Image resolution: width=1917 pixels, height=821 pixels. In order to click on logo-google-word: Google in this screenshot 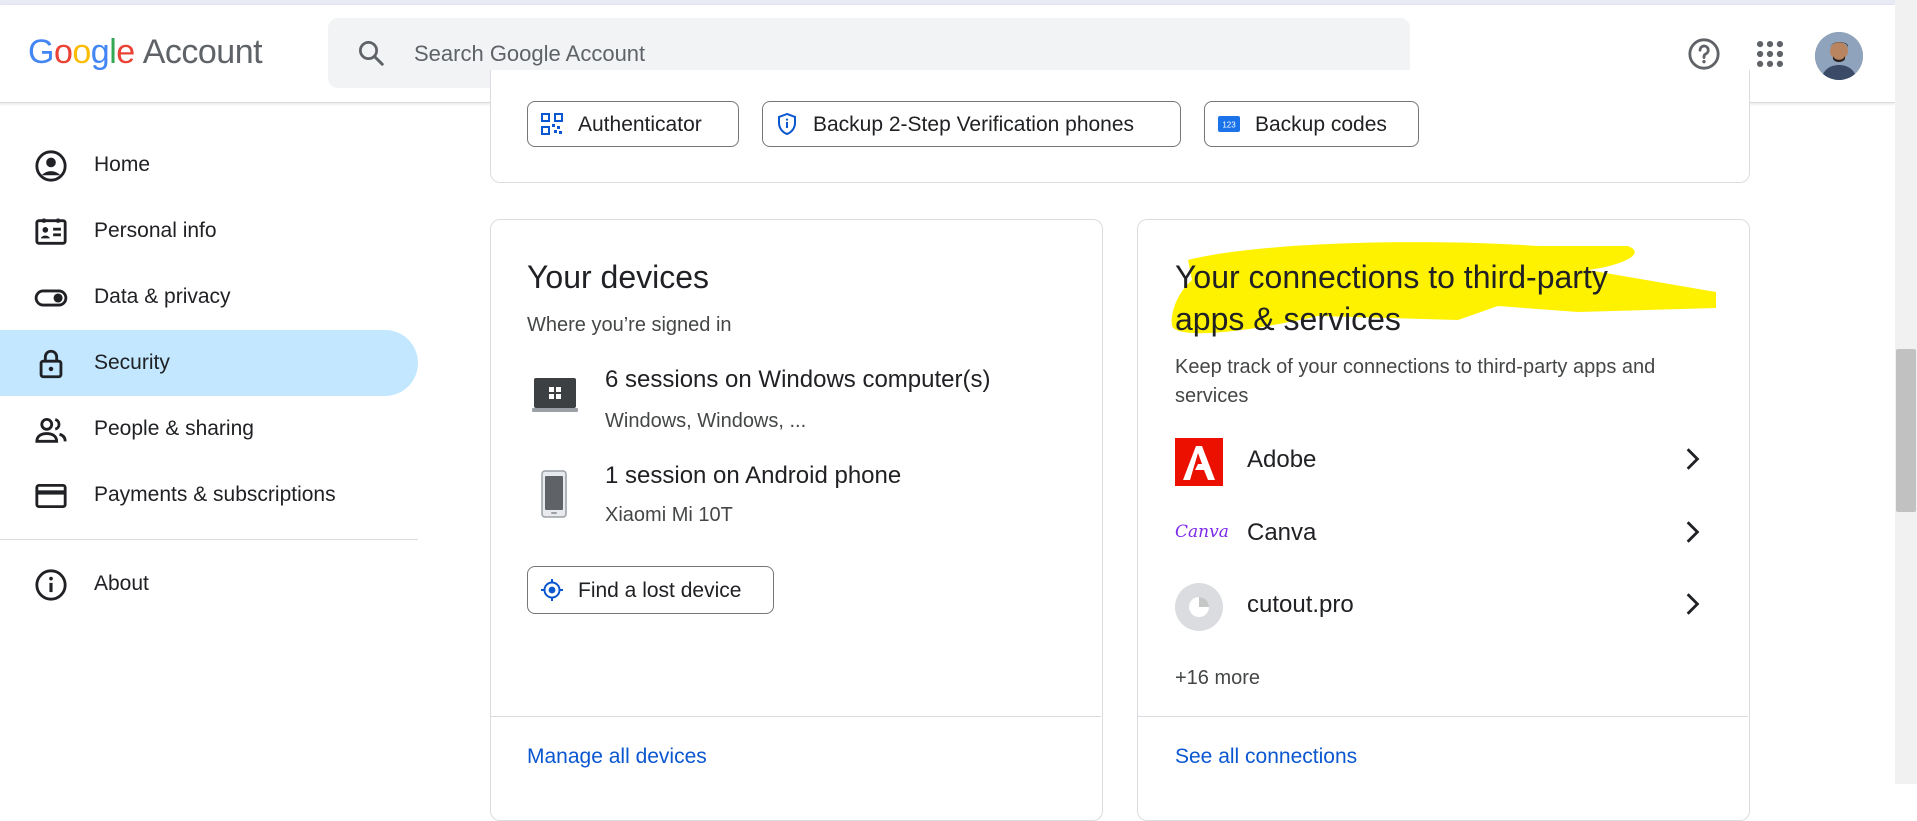, I will do `click(81, 52)`.